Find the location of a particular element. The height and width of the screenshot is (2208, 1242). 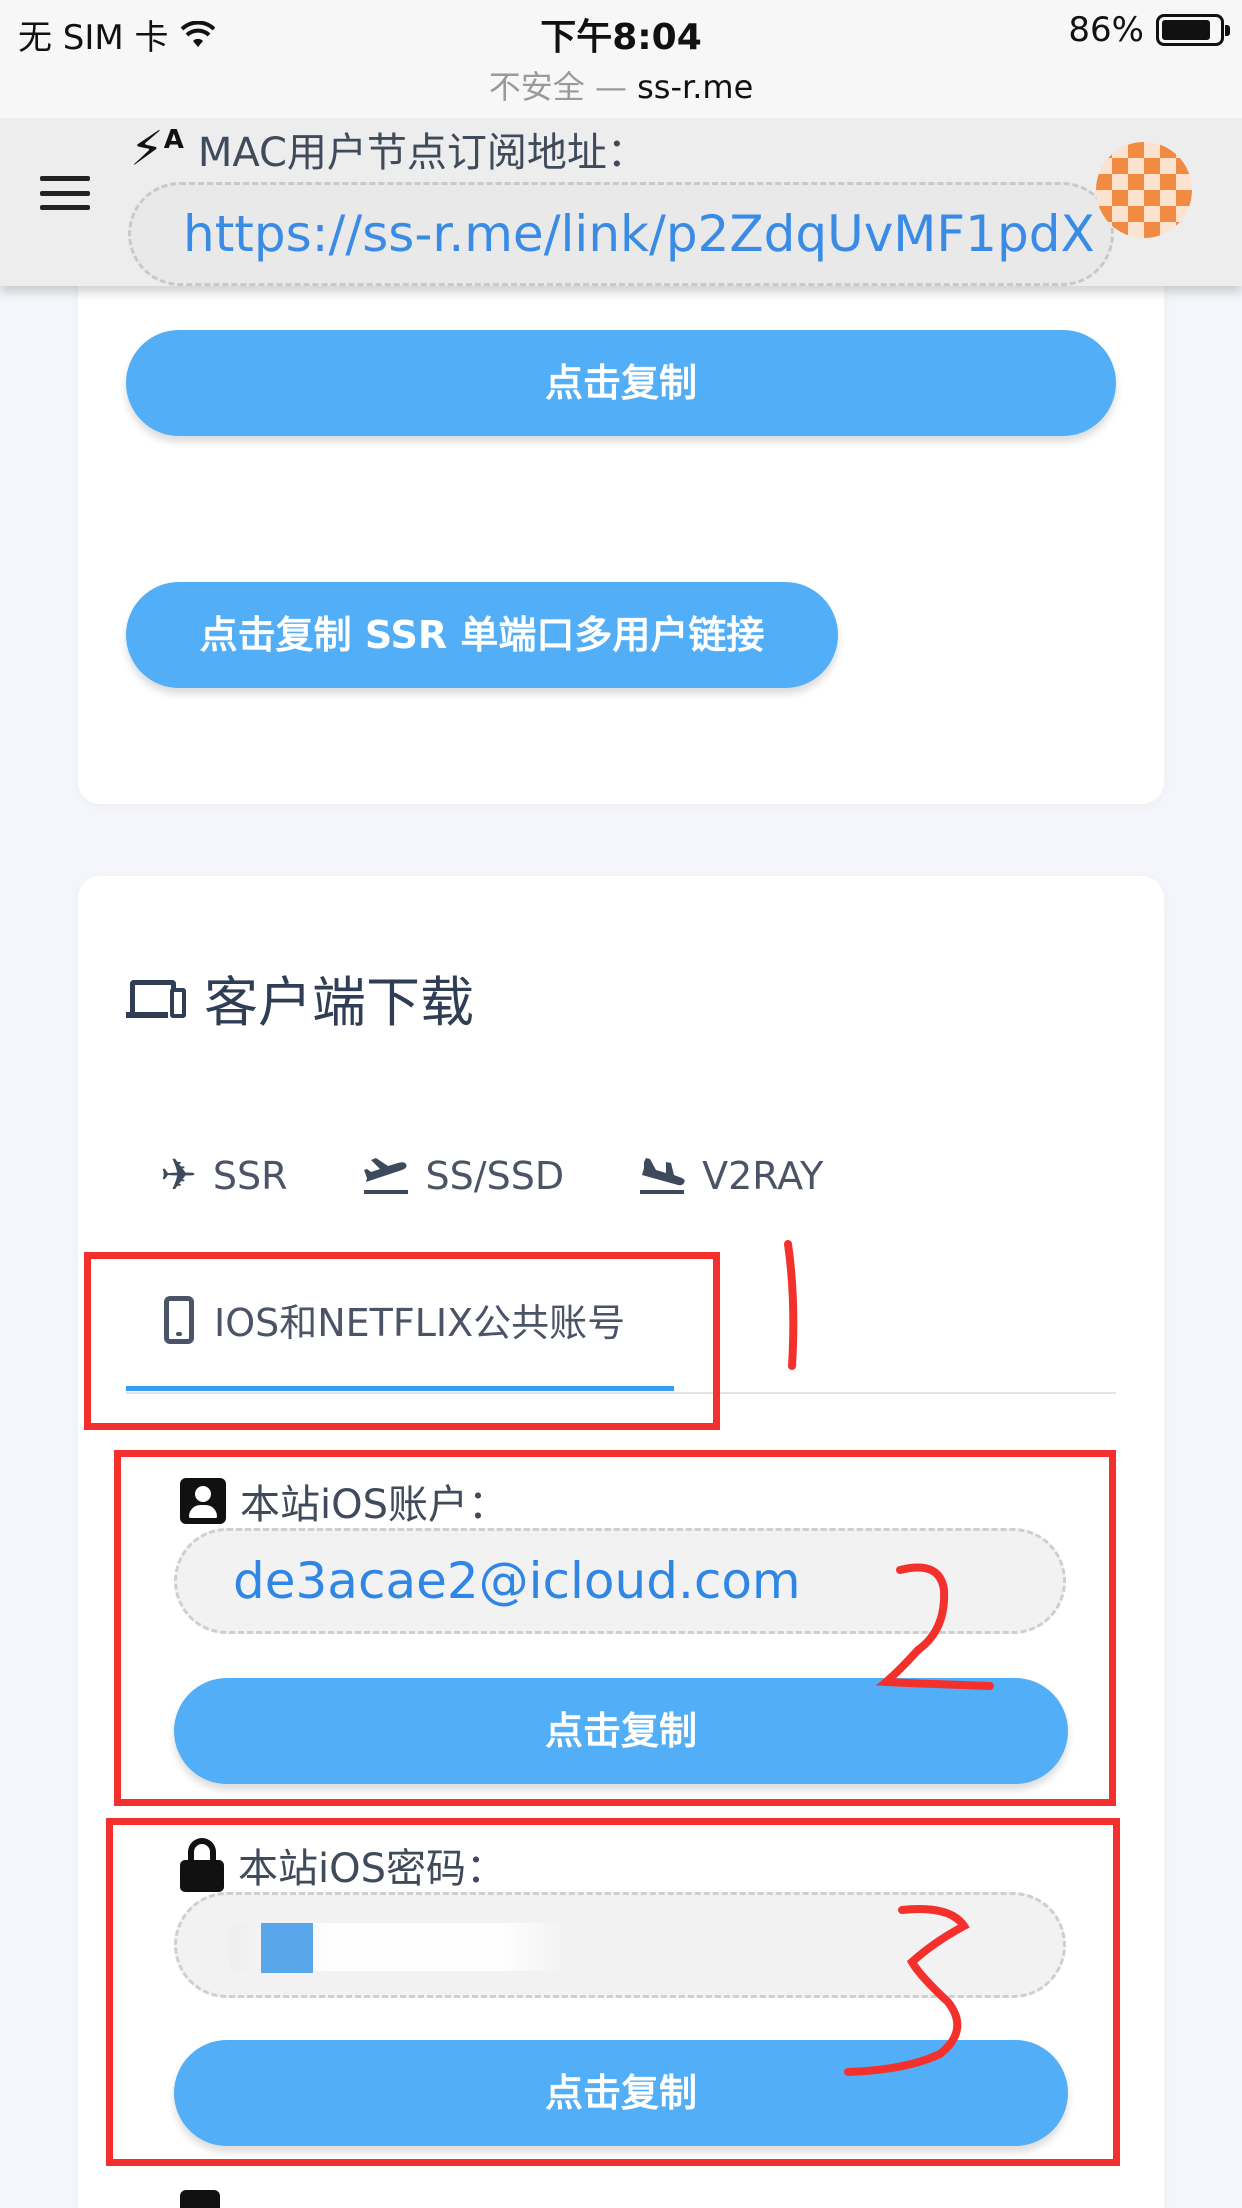

ios-password-label: 本站iOS密码： is located at coordinates (343, 1865).